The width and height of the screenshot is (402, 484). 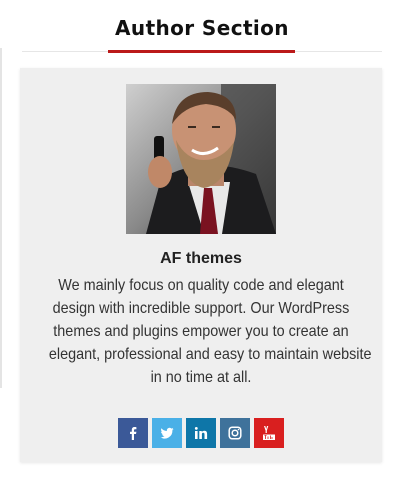 What do you see at coordinates (201, 159) in the screenshot?
I see `author-photo` at bounding box center [201, 159].